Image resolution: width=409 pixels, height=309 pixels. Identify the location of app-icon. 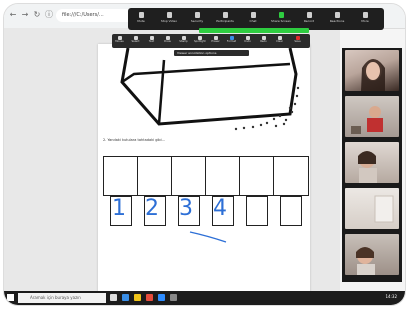
(173, 297).